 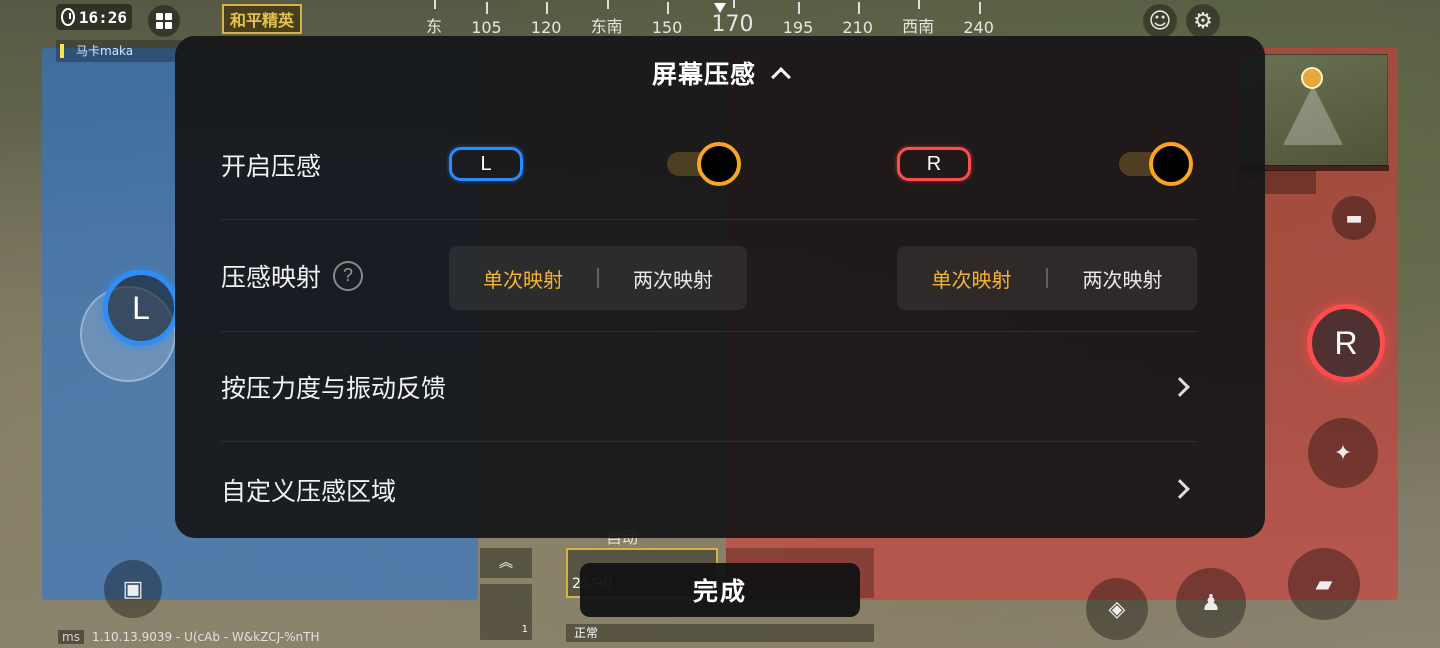 I want to click on right-pressure-button: R, so click(x=1346, y=343).